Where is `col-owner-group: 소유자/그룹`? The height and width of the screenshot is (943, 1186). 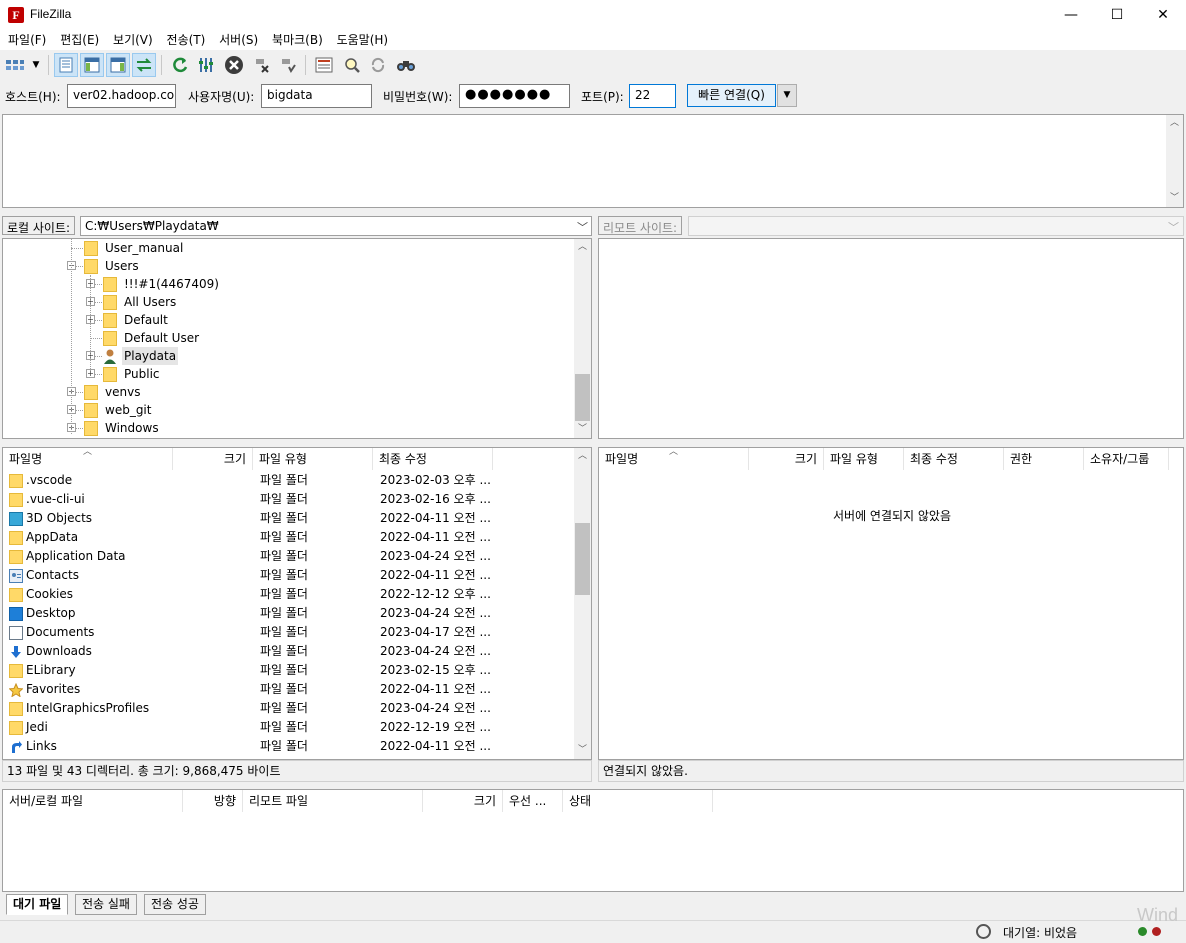
col-owner-group: 소유자/그룹 is located at coordinates (1126, 459).